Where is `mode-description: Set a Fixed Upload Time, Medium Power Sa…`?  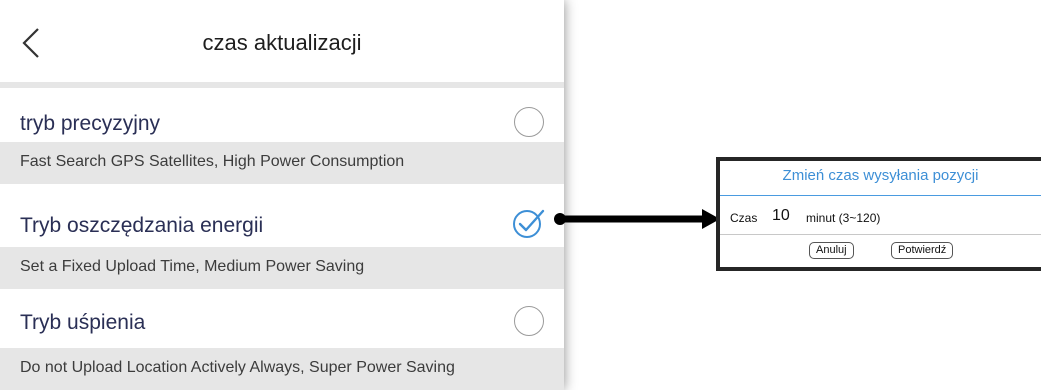
mode-description: Set a Fixed Upload Time, Medium Power Sa… is located at coordinates (192, 266).